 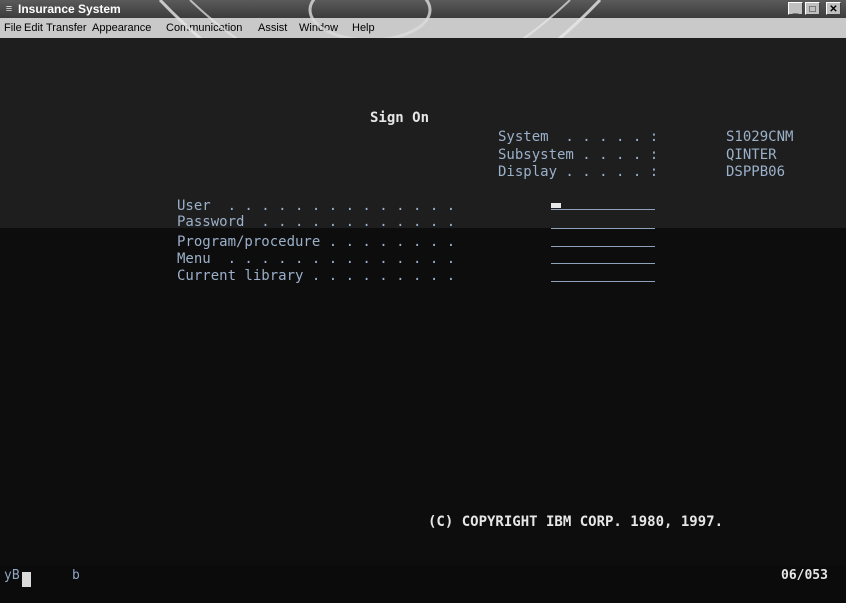 I want to click on screen-heading: Sign On, so click(x=400, y=118).